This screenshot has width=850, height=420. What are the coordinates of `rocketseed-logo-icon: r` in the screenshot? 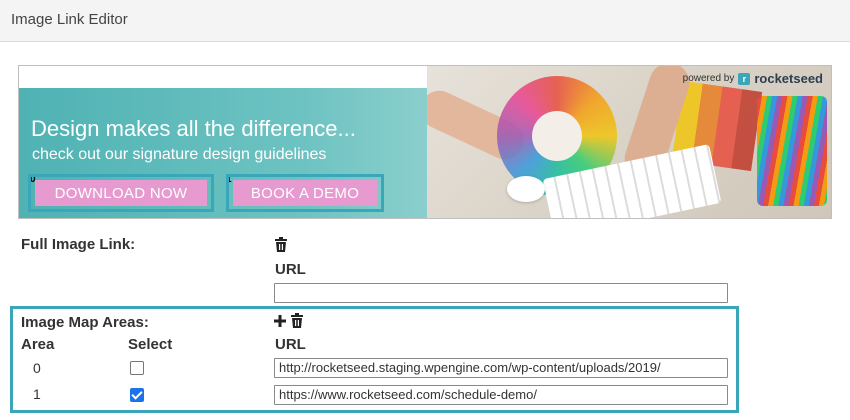 It's located at (744, 78).